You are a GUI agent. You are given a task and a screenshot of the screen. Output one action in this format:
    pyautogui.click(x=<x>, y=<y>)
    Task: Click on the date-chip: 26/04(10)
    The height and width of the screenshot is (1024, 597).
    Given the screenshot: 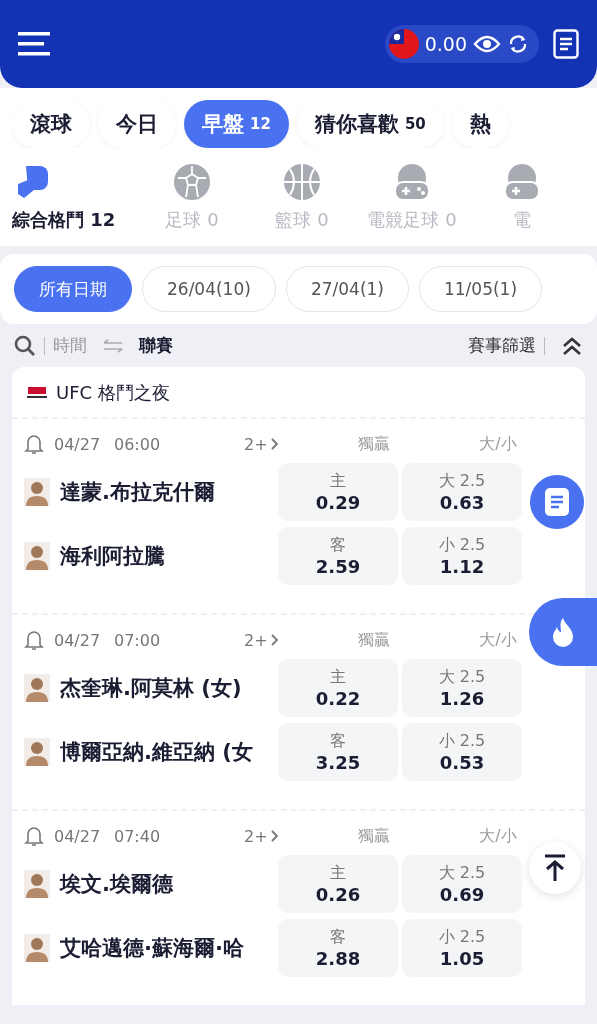 What is the action you would take?
    pyautogui.click(x=209, y=289)
    